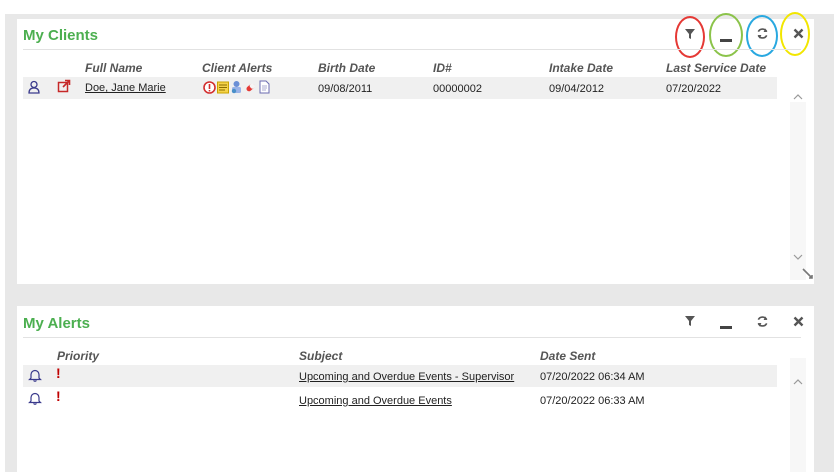  I want to click on alert-date-sent: 07/20/2022 06:33 AM, so click(592, 401).